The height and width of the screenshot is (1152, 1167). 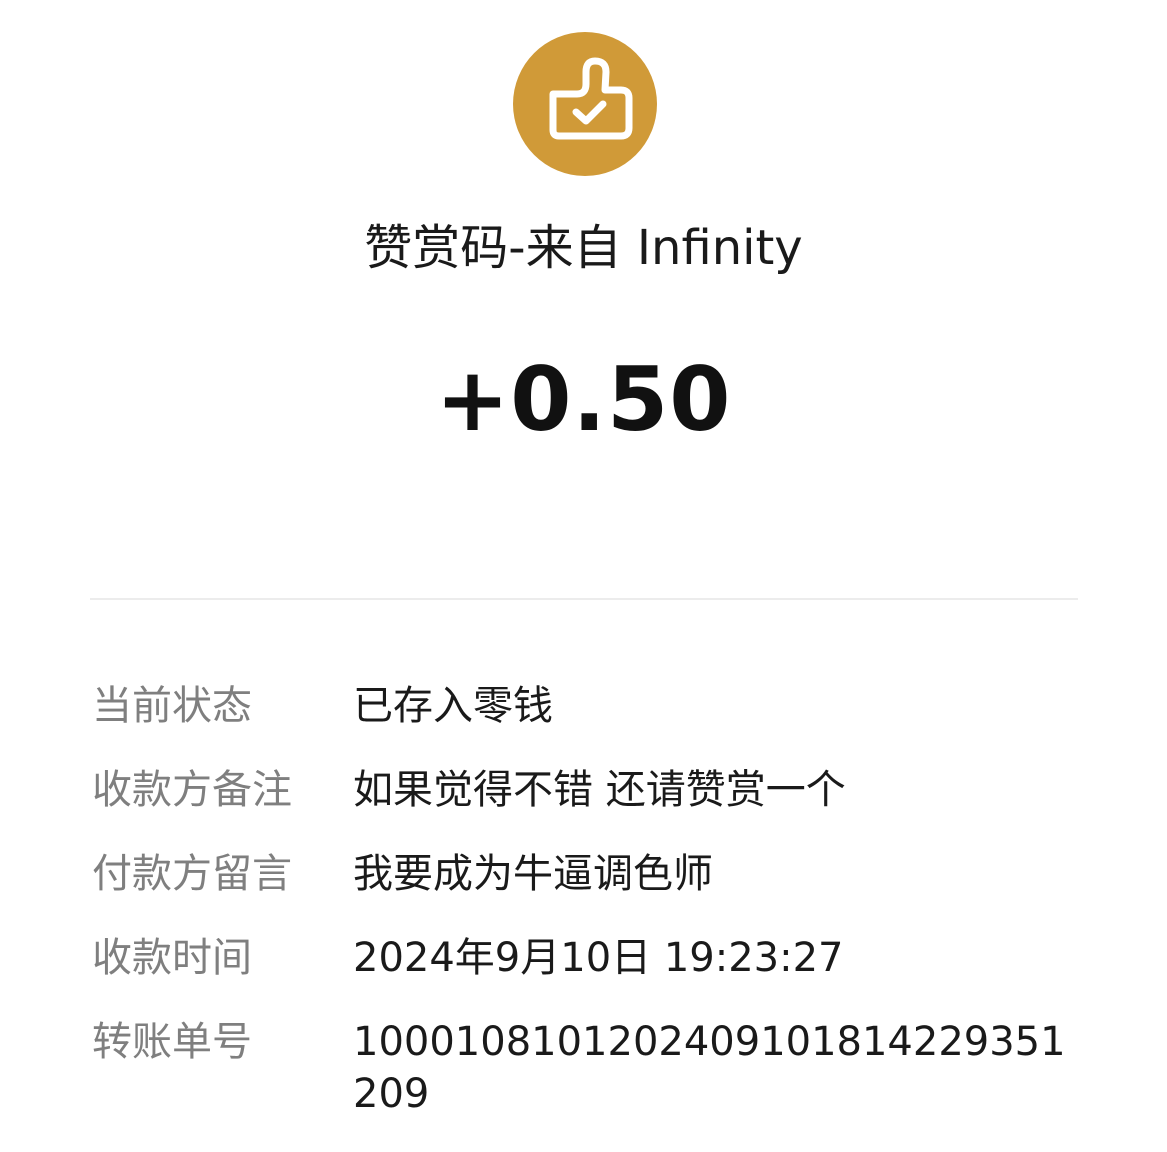 I want to click on thumbs-up-check-icon, so click(x=591, y=98).